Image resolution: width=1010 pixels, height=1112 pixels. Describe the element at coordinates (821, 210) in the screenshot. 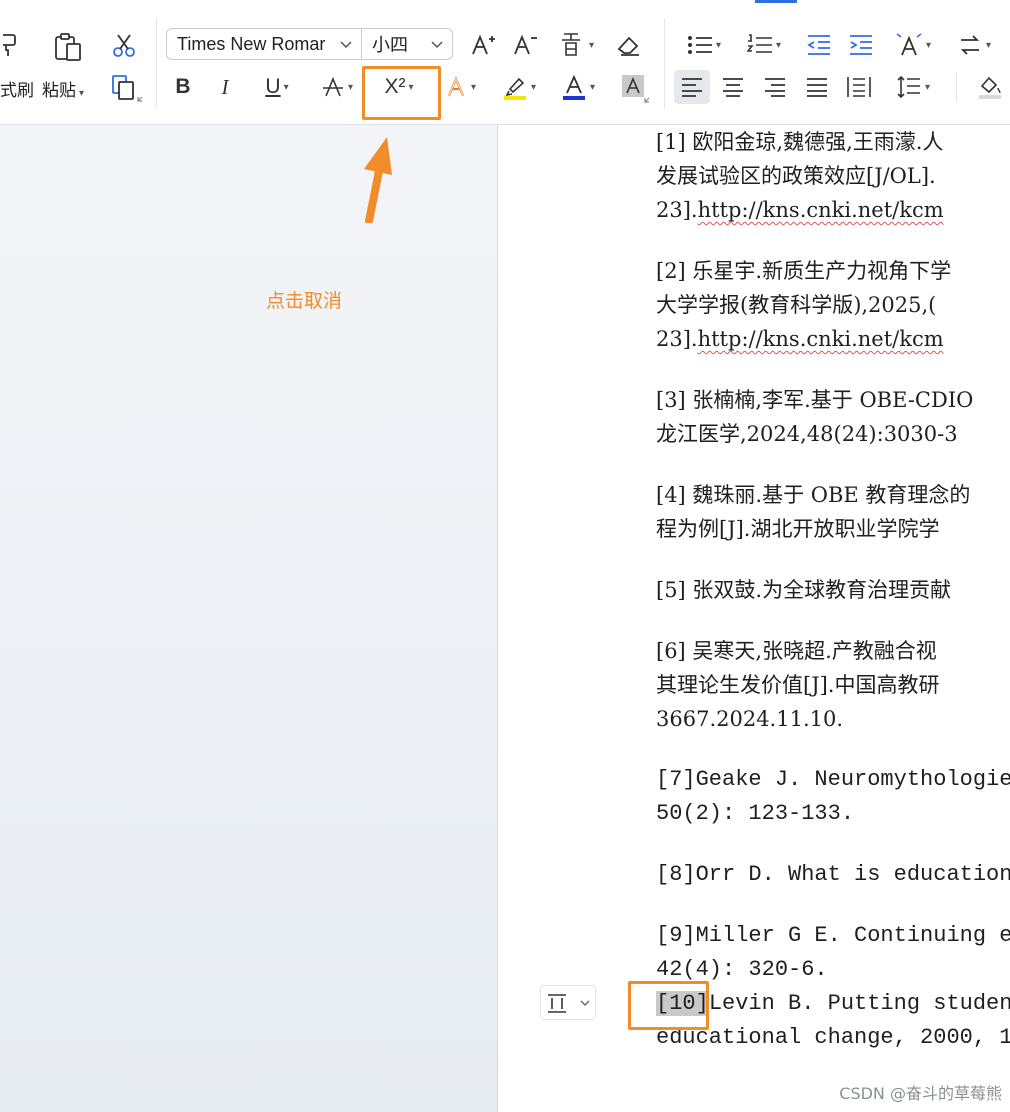

I see `reference-1-url: http://kns.cnki.net/kcm` at that location.